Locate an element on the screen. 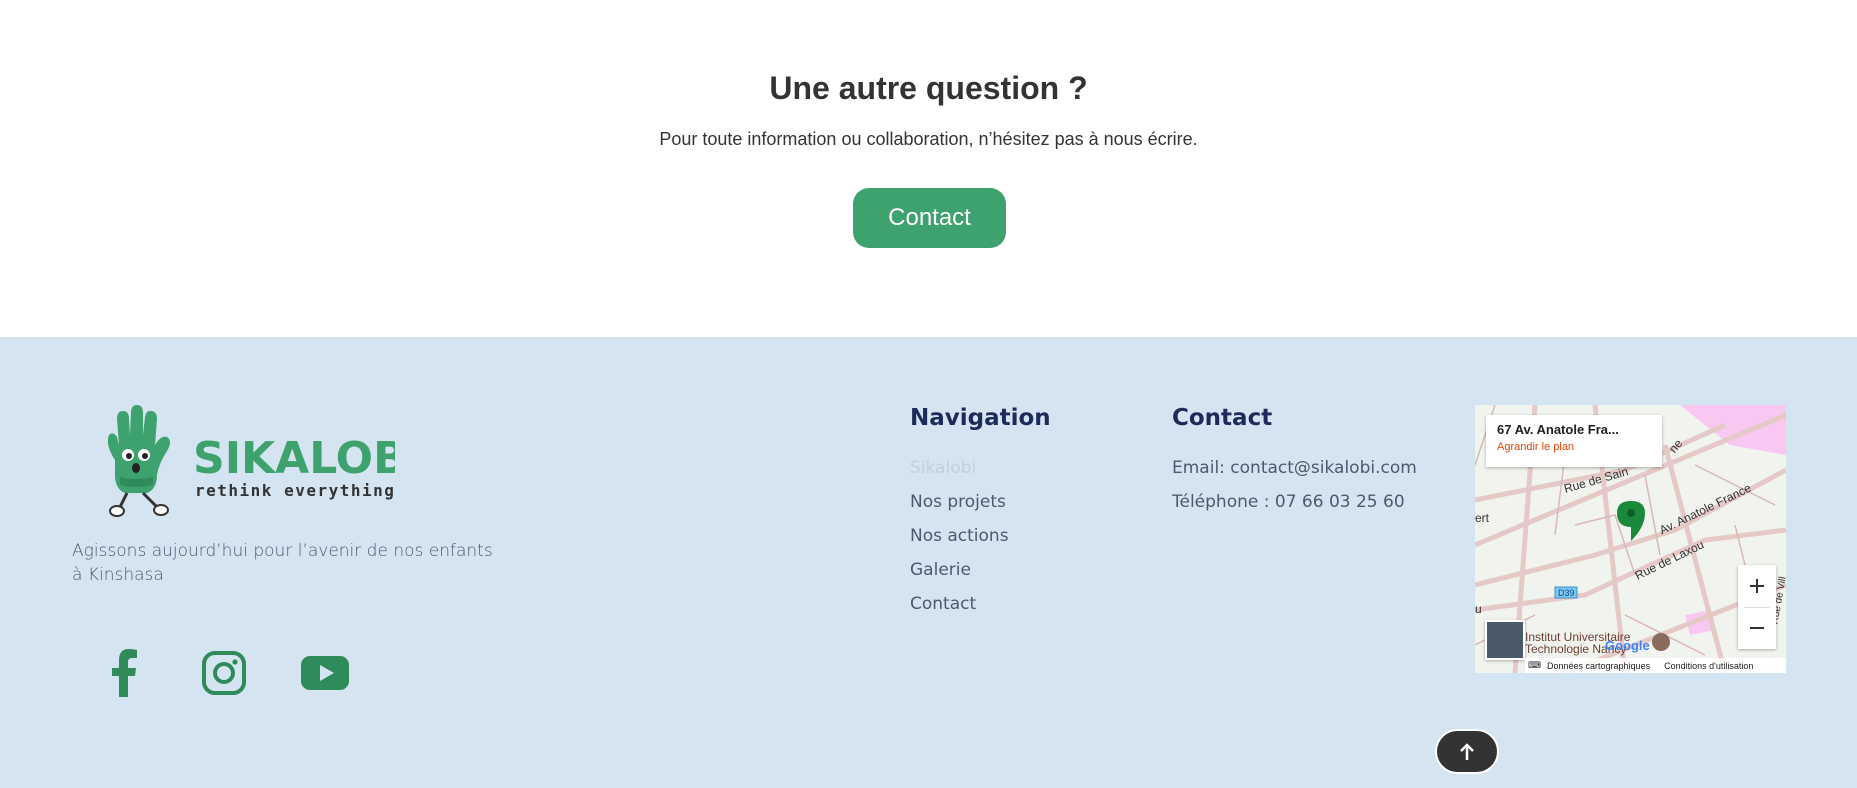 The height and width of the screenshot is (788, 1857). back-to-top-button is located at coordinates (1467, 751).